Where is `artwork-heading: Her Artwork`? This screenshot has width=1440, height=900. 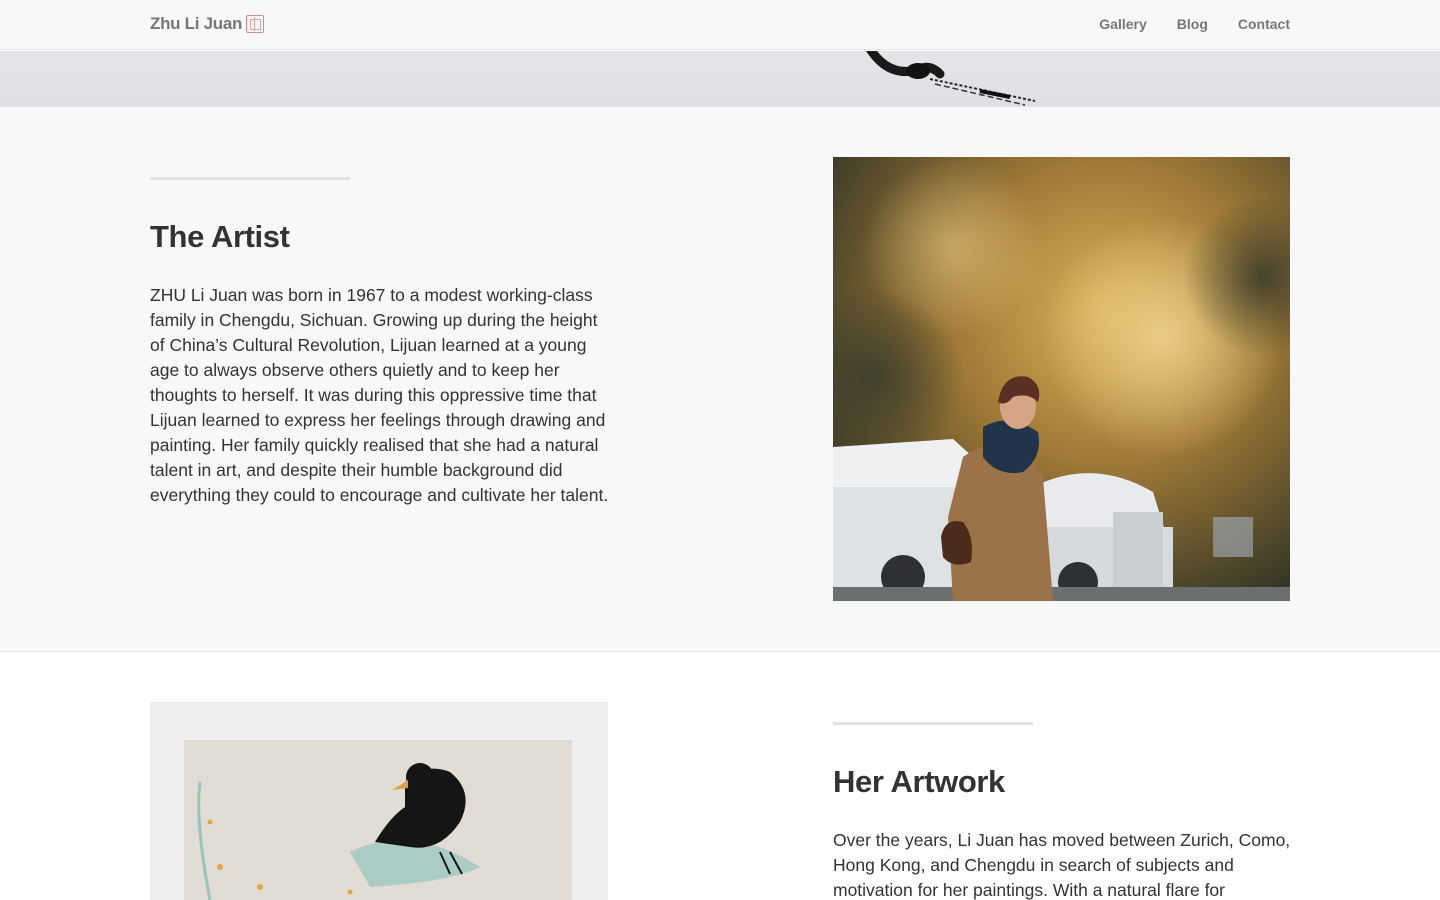
artwork-heading: Her Artwork is located at coordinates (919, 781).